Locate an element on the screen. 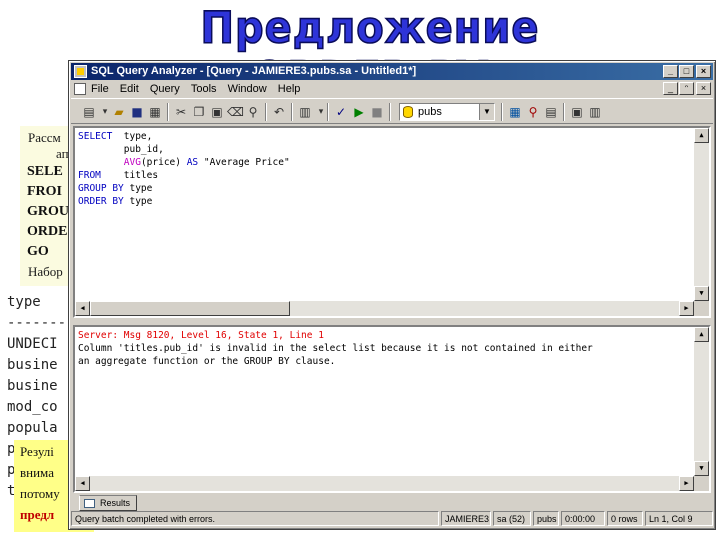 The height and width of the screenshot is (540, 720). conclusion-line: внима is located at coordinates (37, 472).